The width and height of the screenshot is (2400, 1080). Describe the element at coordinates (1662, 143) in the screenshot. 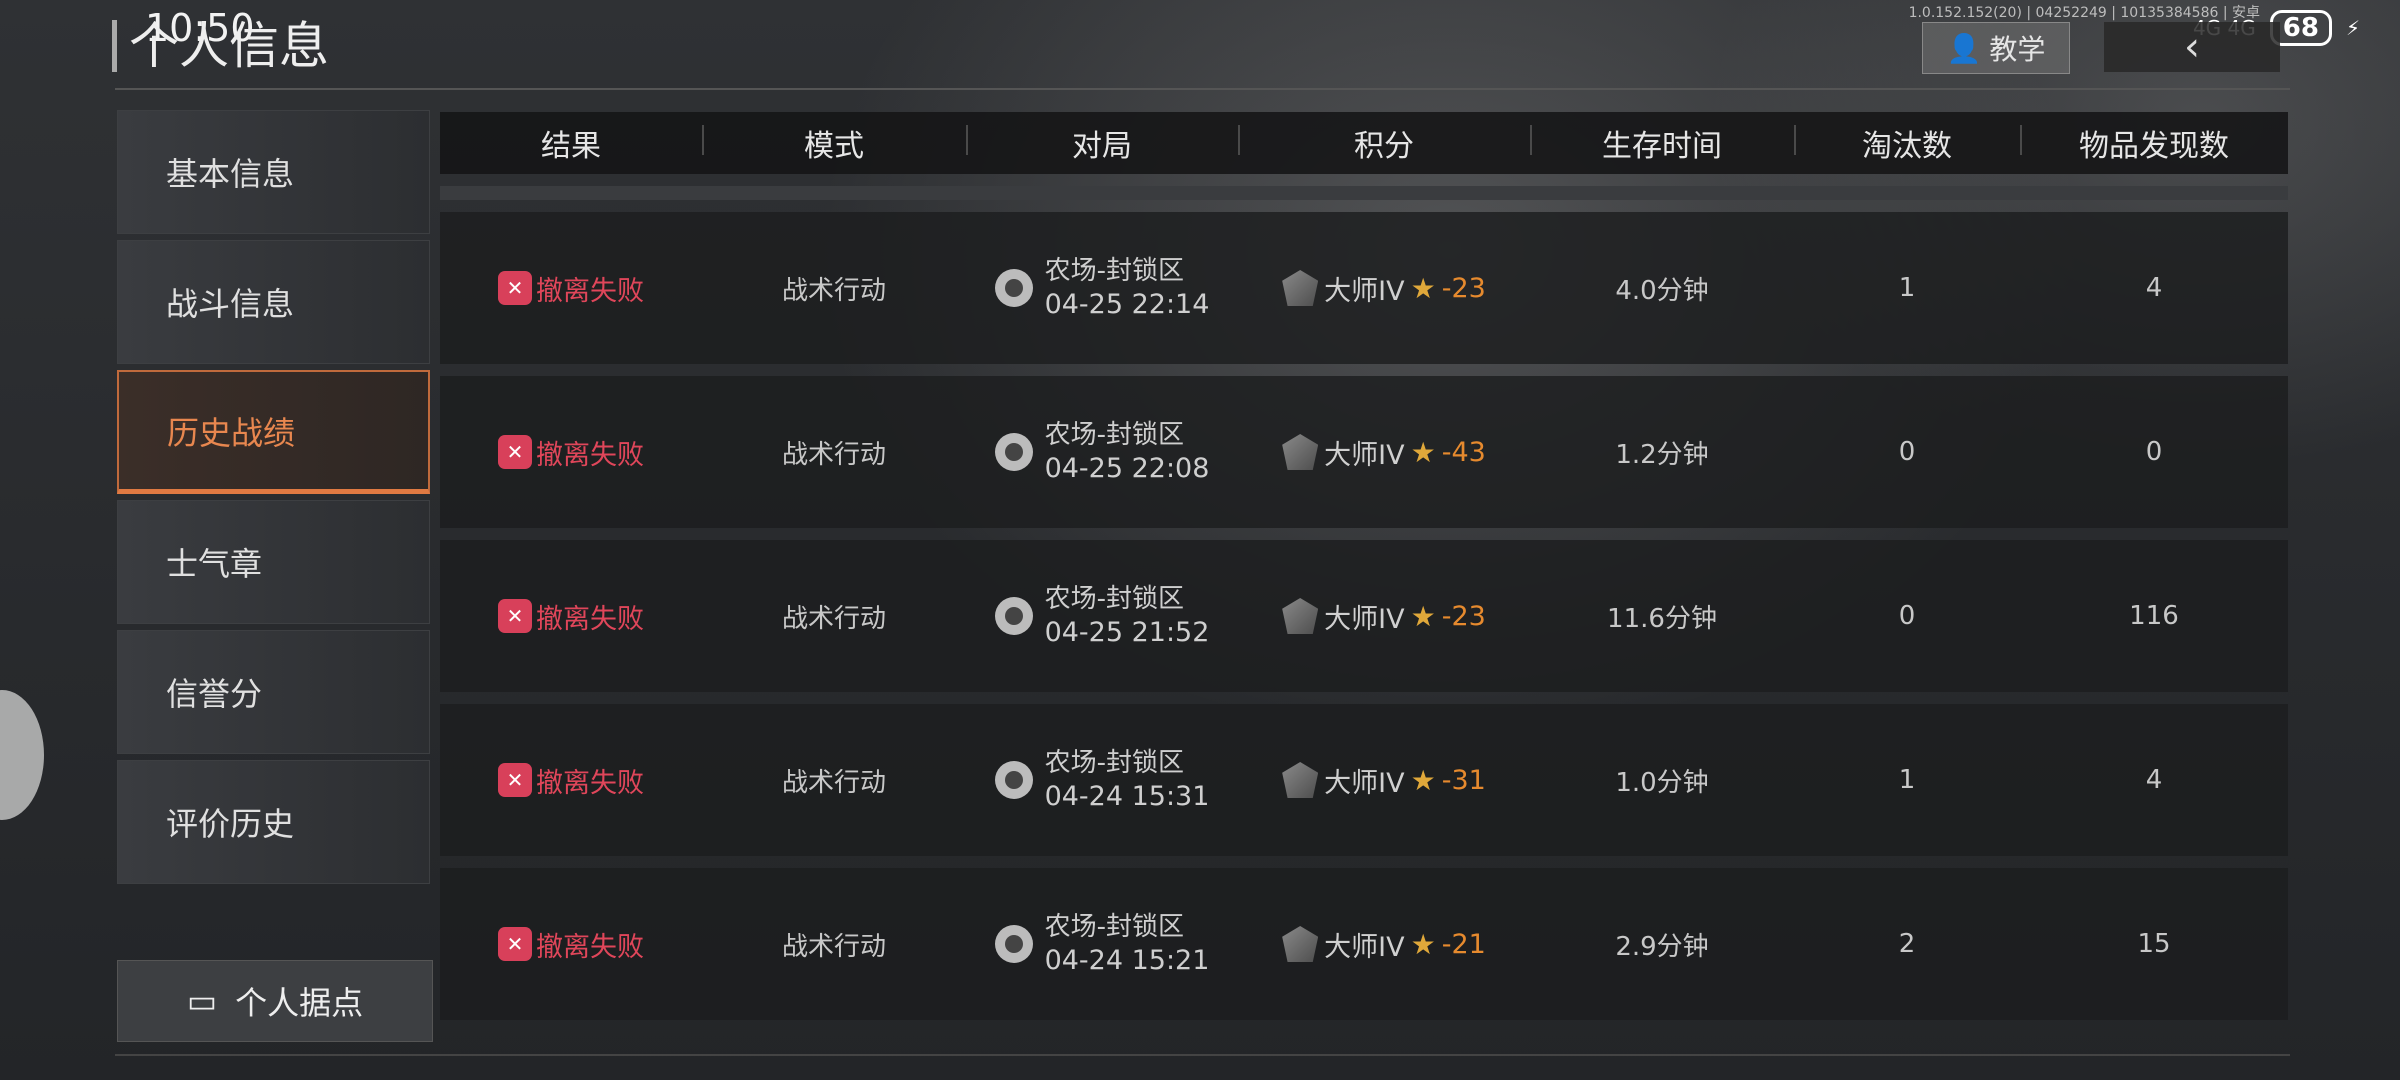

I see `header-survival-time: 生存时间` at that location.